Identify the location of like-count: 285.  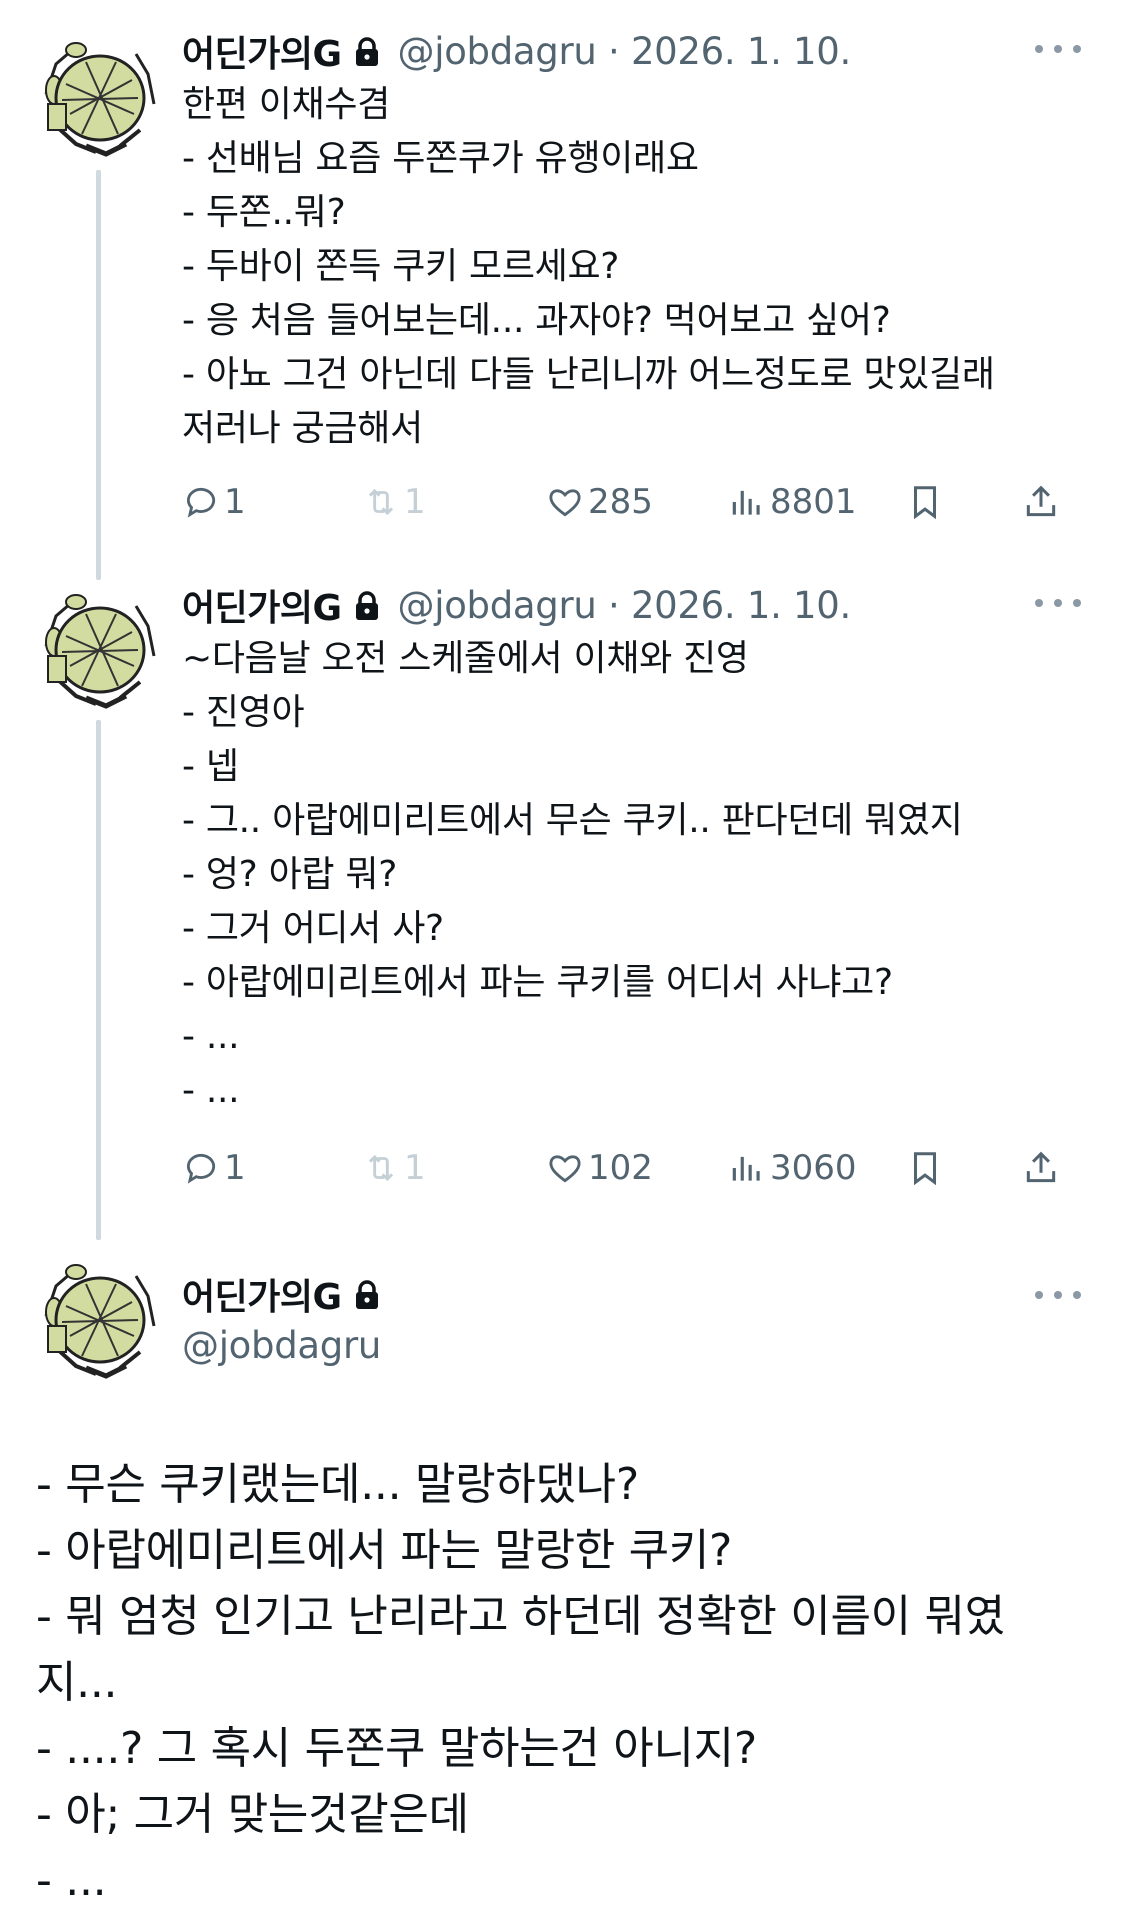
(620, 502).